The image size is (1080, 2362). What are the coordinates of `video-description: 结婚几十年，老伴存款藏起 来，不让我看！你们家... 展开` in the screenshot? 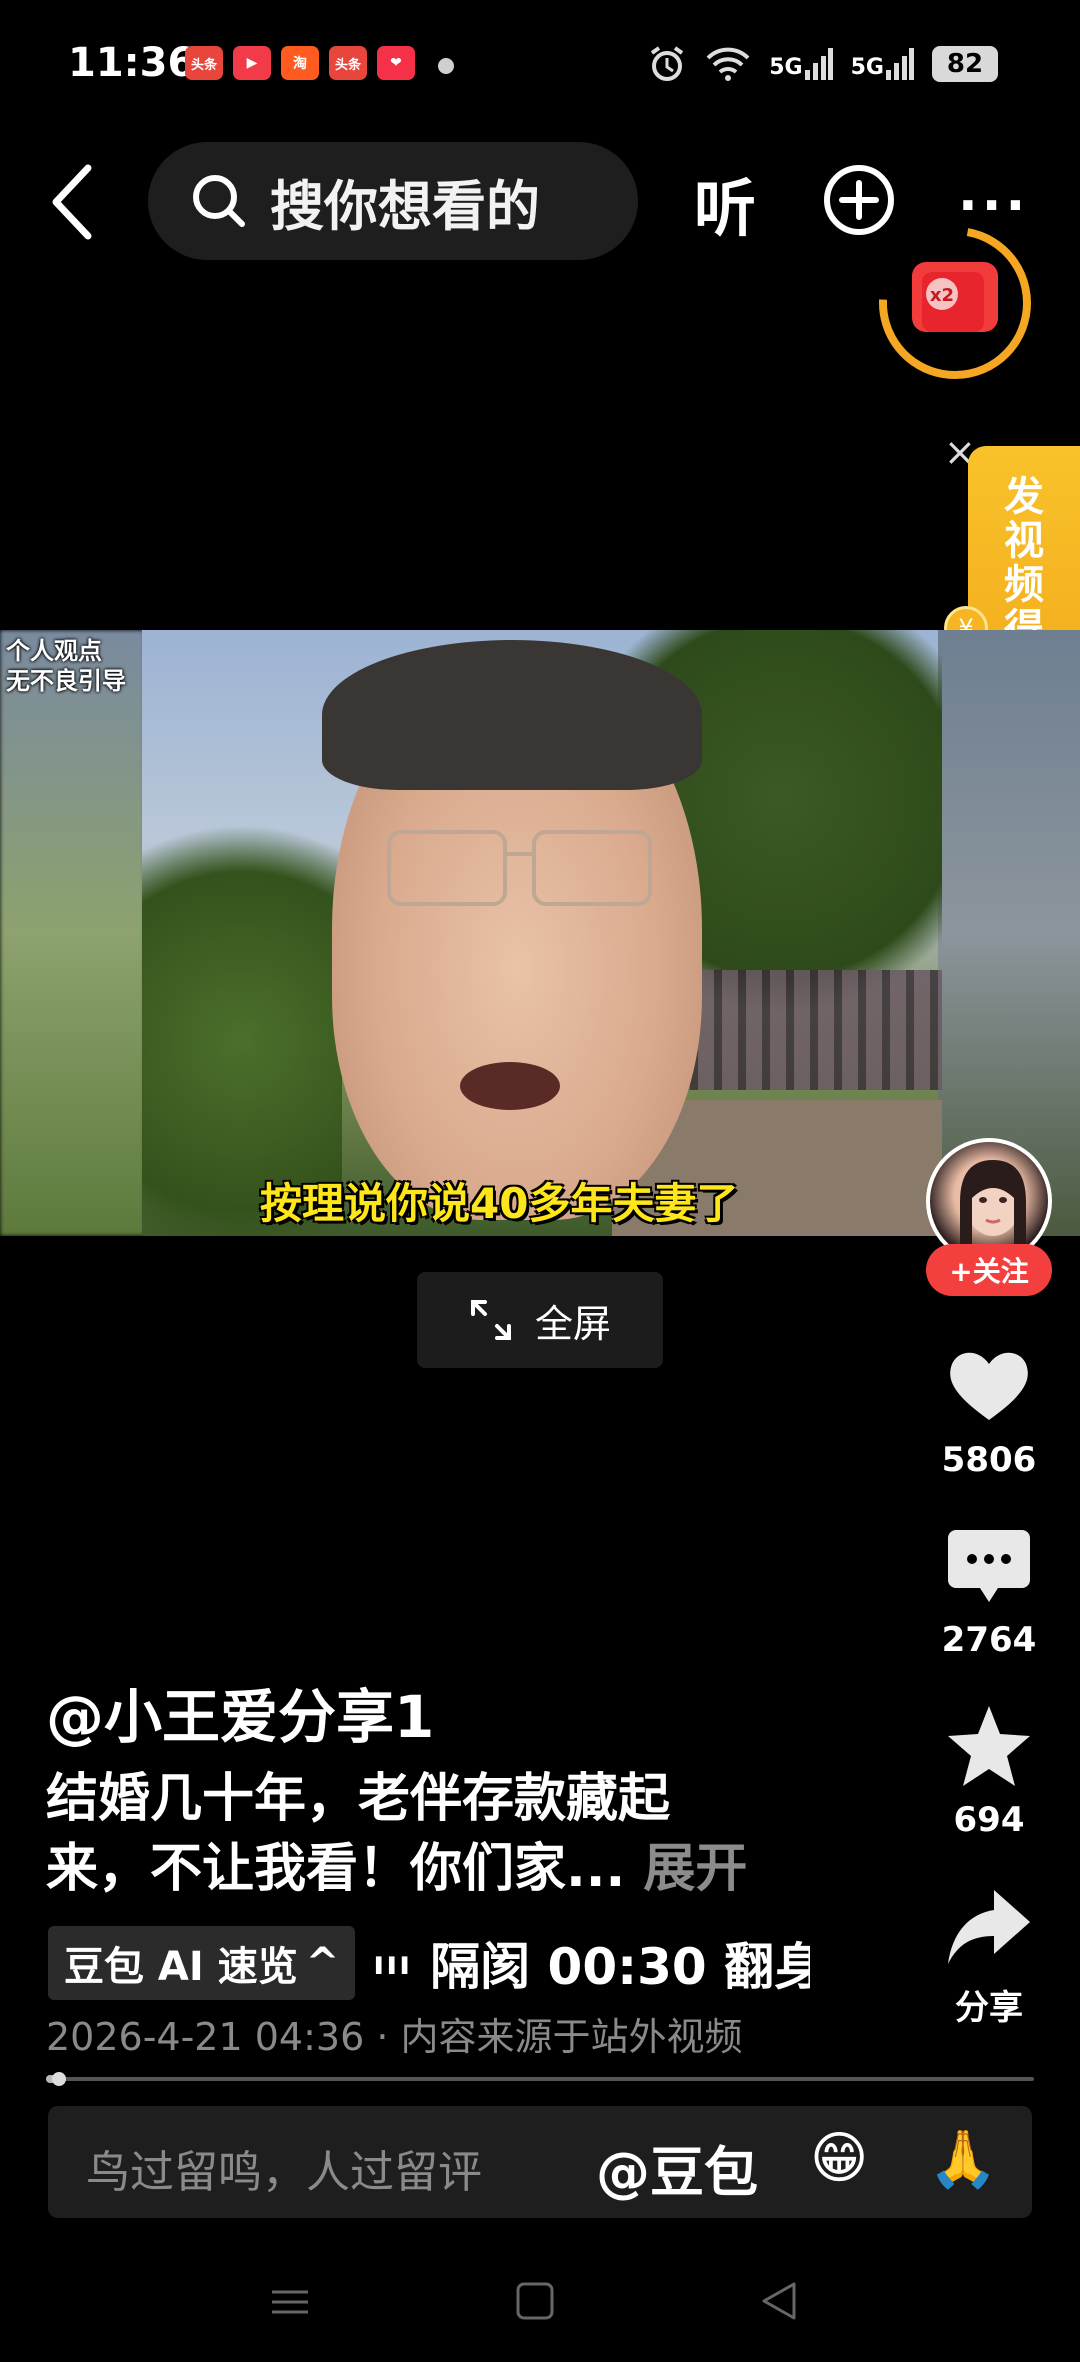 It's located at (436, 1834).